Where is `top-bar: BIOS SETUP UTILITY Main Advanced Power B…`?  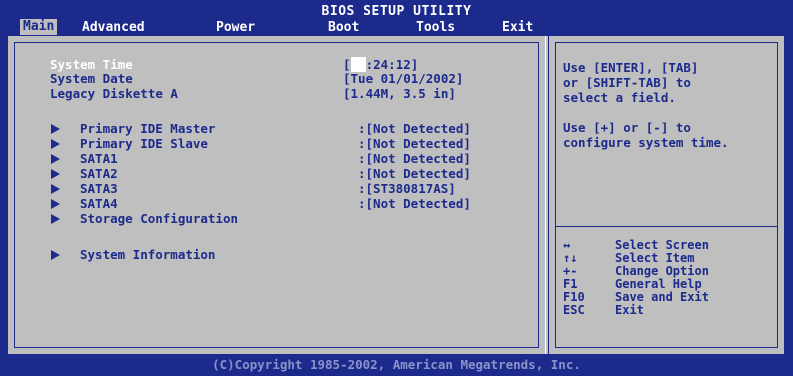 top-bar: BIOS SETUP UTILITY Main Advanced Power B… is located at coordinates (396, 17).